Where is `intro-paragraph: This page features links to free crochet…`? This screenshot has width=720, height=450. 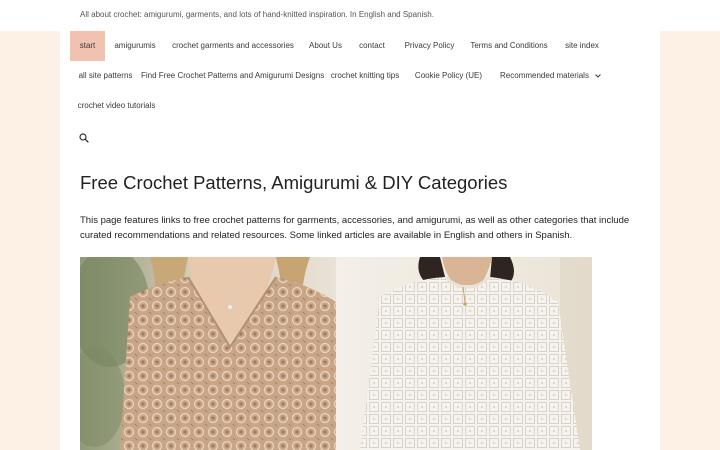 intro-paragraph: This page features links to free crochet… is located at coordinates (355, 228).